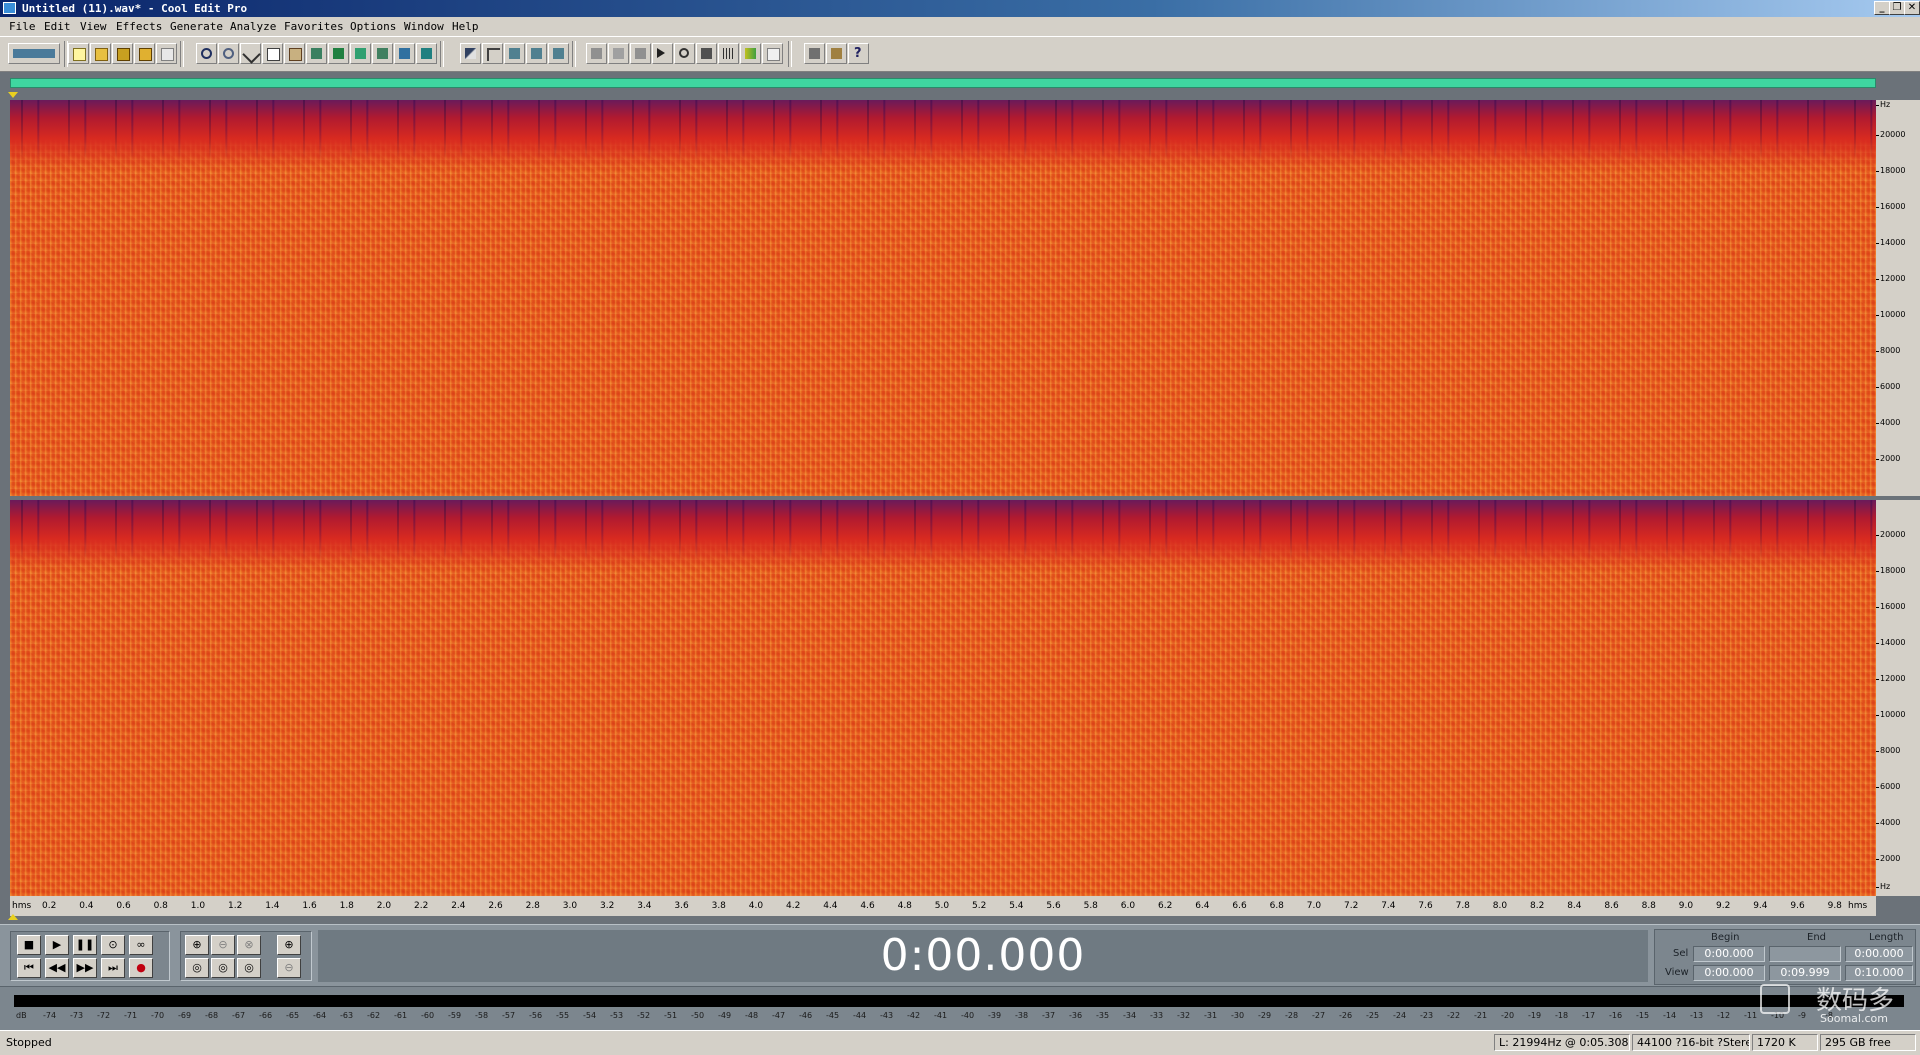 The height and width of the screenshot is (1055, 1920). Describe the element at coordinates (1805, 973) in the screenshot. I see `view-end-field: 0:09.999` at that location.